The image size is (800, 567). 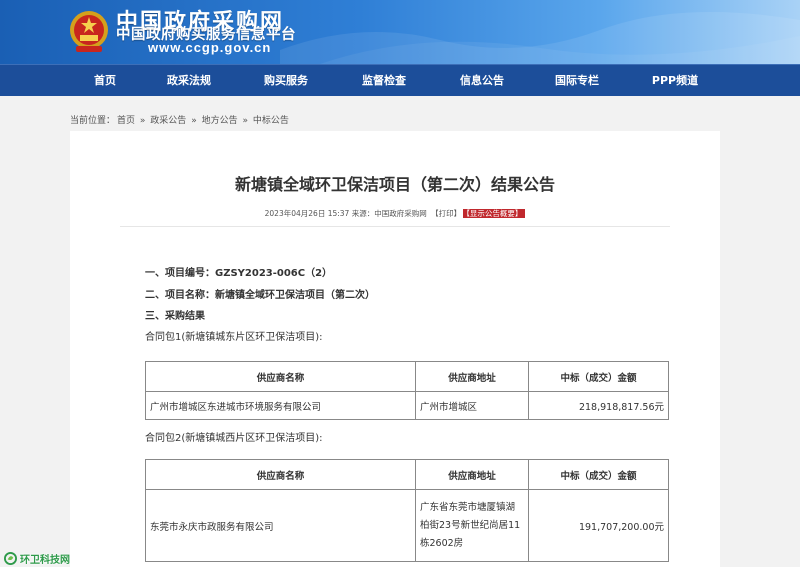 What do you see at coordinates (472, 405) in the screenshot?
I see `supplier-address-cell: 广州市增城区` at bounding box center [472, 405].